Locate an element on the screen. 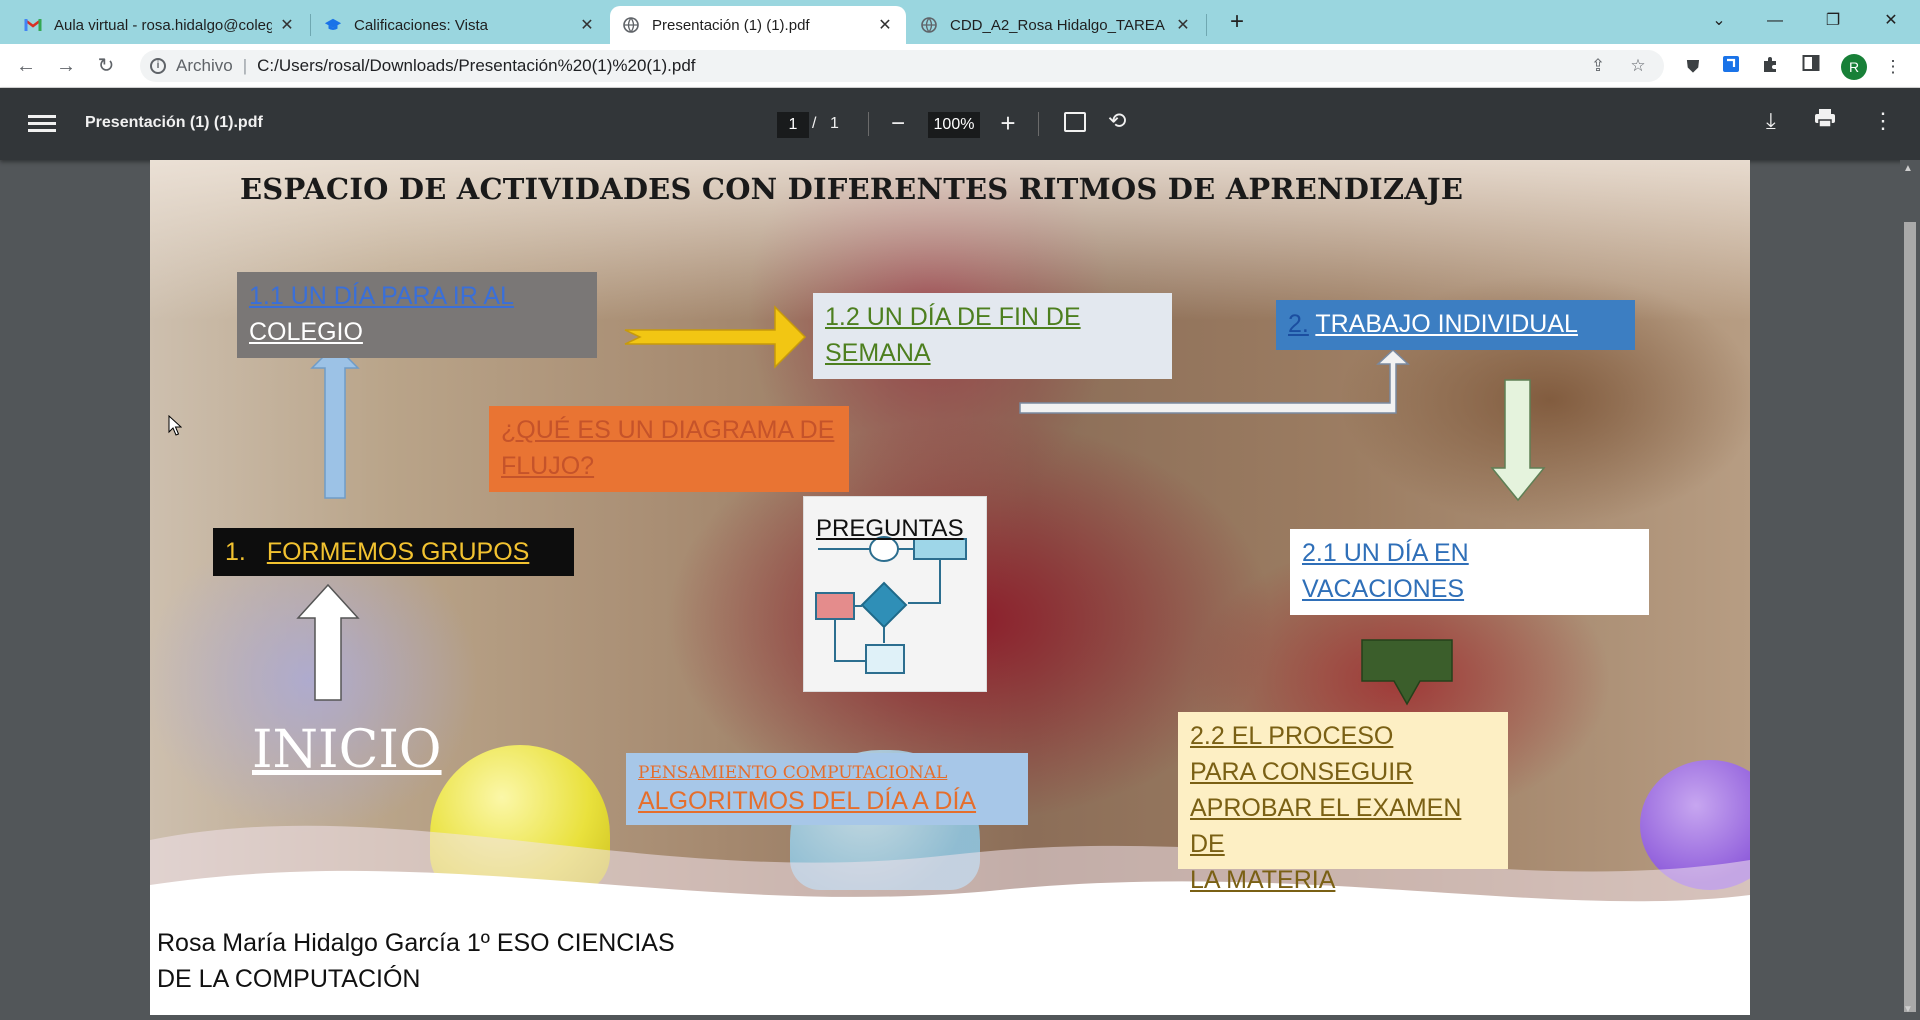  box-diagrama-flujo: ¿QUÉ ES UN DIAGRAMA DE FLUJO? is located at coordinates (669, 449).